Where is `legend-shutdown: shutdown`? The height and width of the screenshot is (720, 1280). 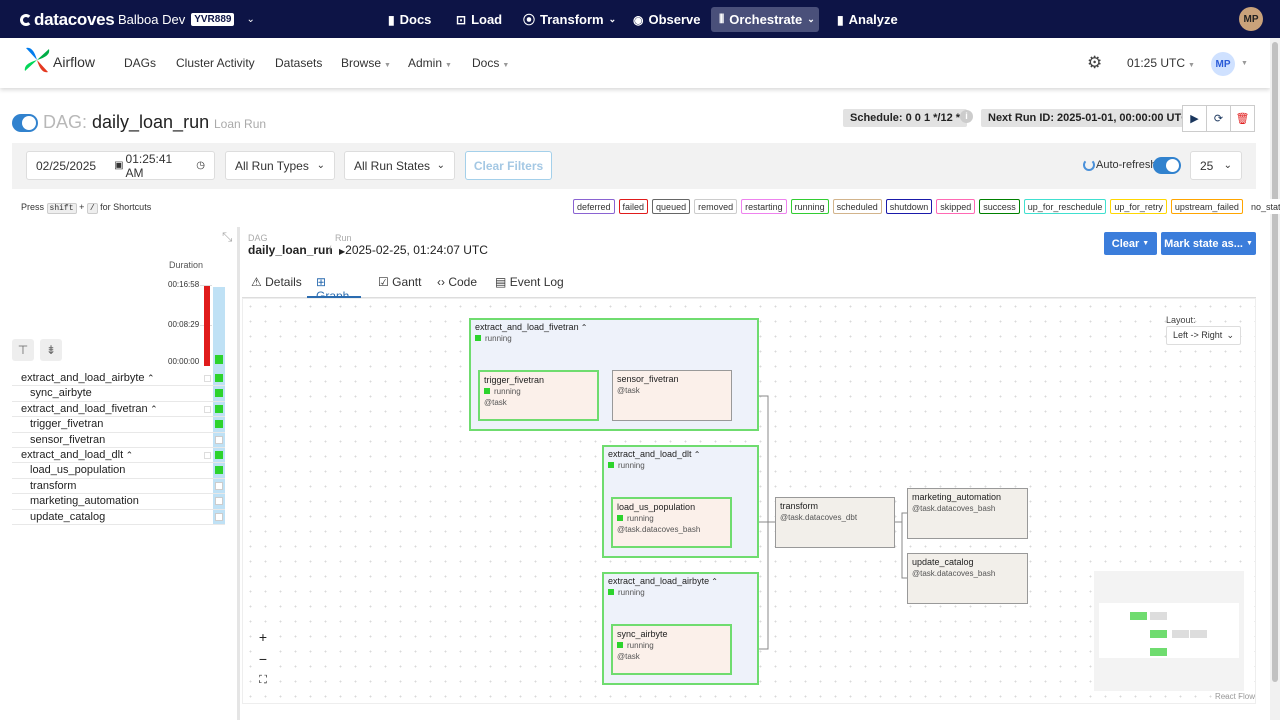 legend-shutdown: shutdown is located at coordinates (909, 206).